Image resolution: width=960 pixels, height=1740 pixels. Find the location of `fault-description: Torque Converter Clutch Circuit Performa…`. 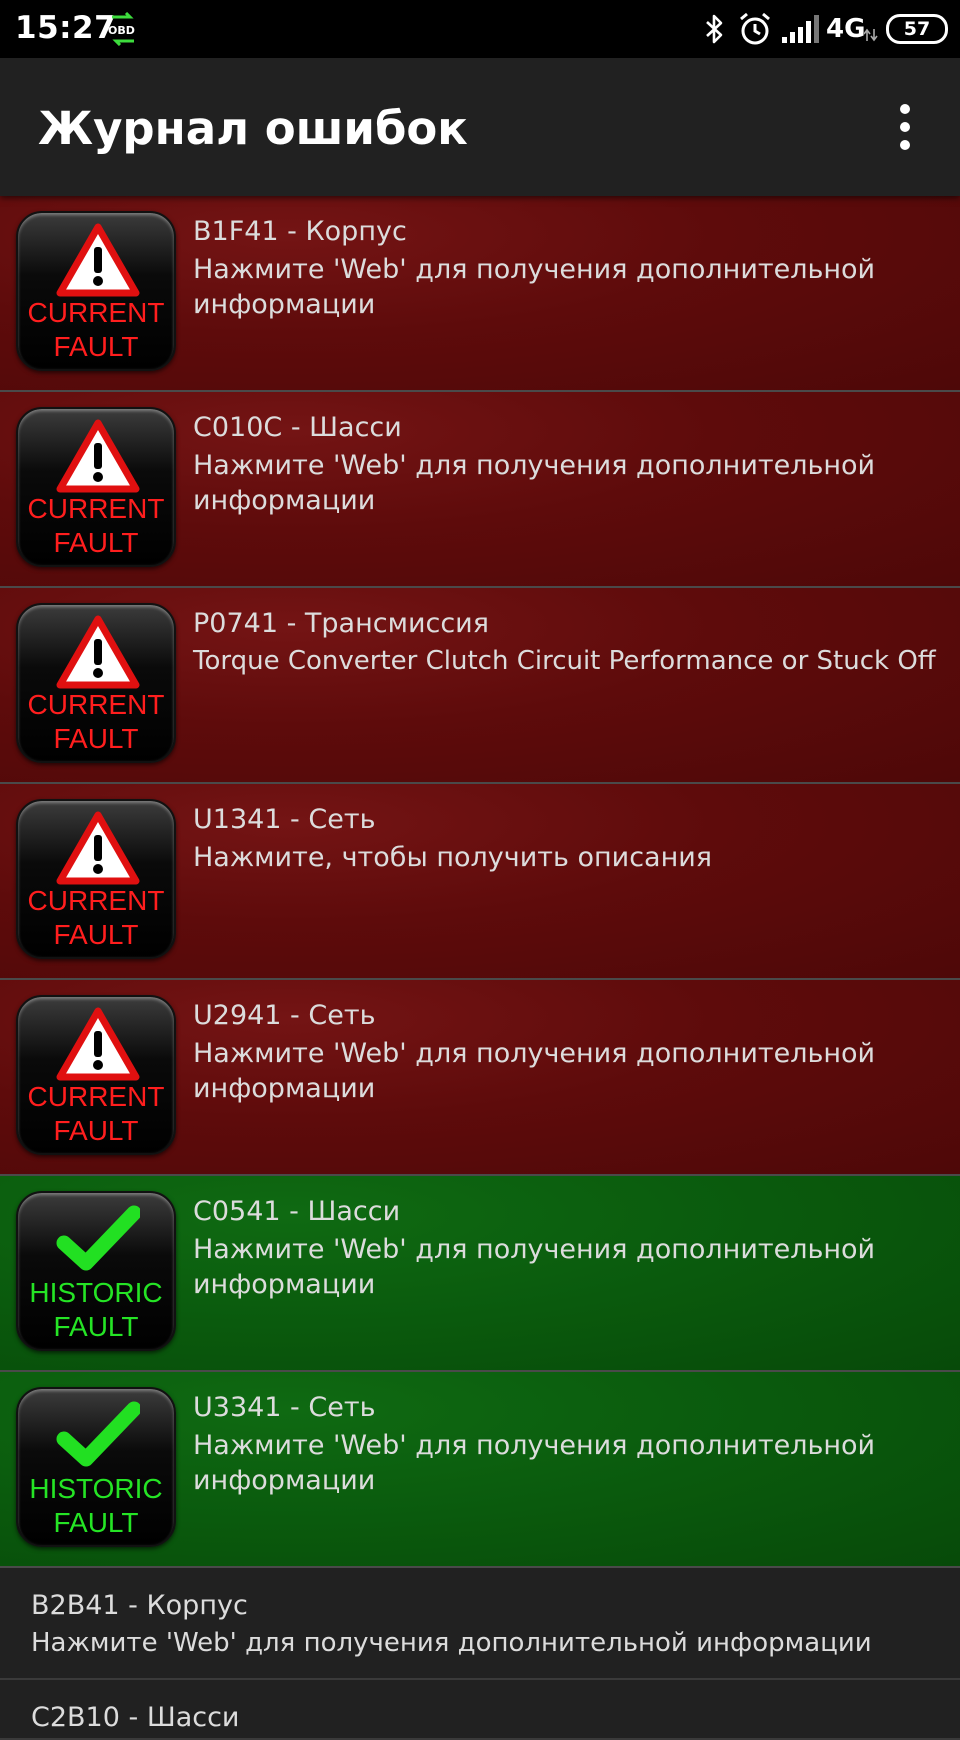

fault-description: Torque Converter Clutch Circuit Performa… is located at coordinates (564, 661).